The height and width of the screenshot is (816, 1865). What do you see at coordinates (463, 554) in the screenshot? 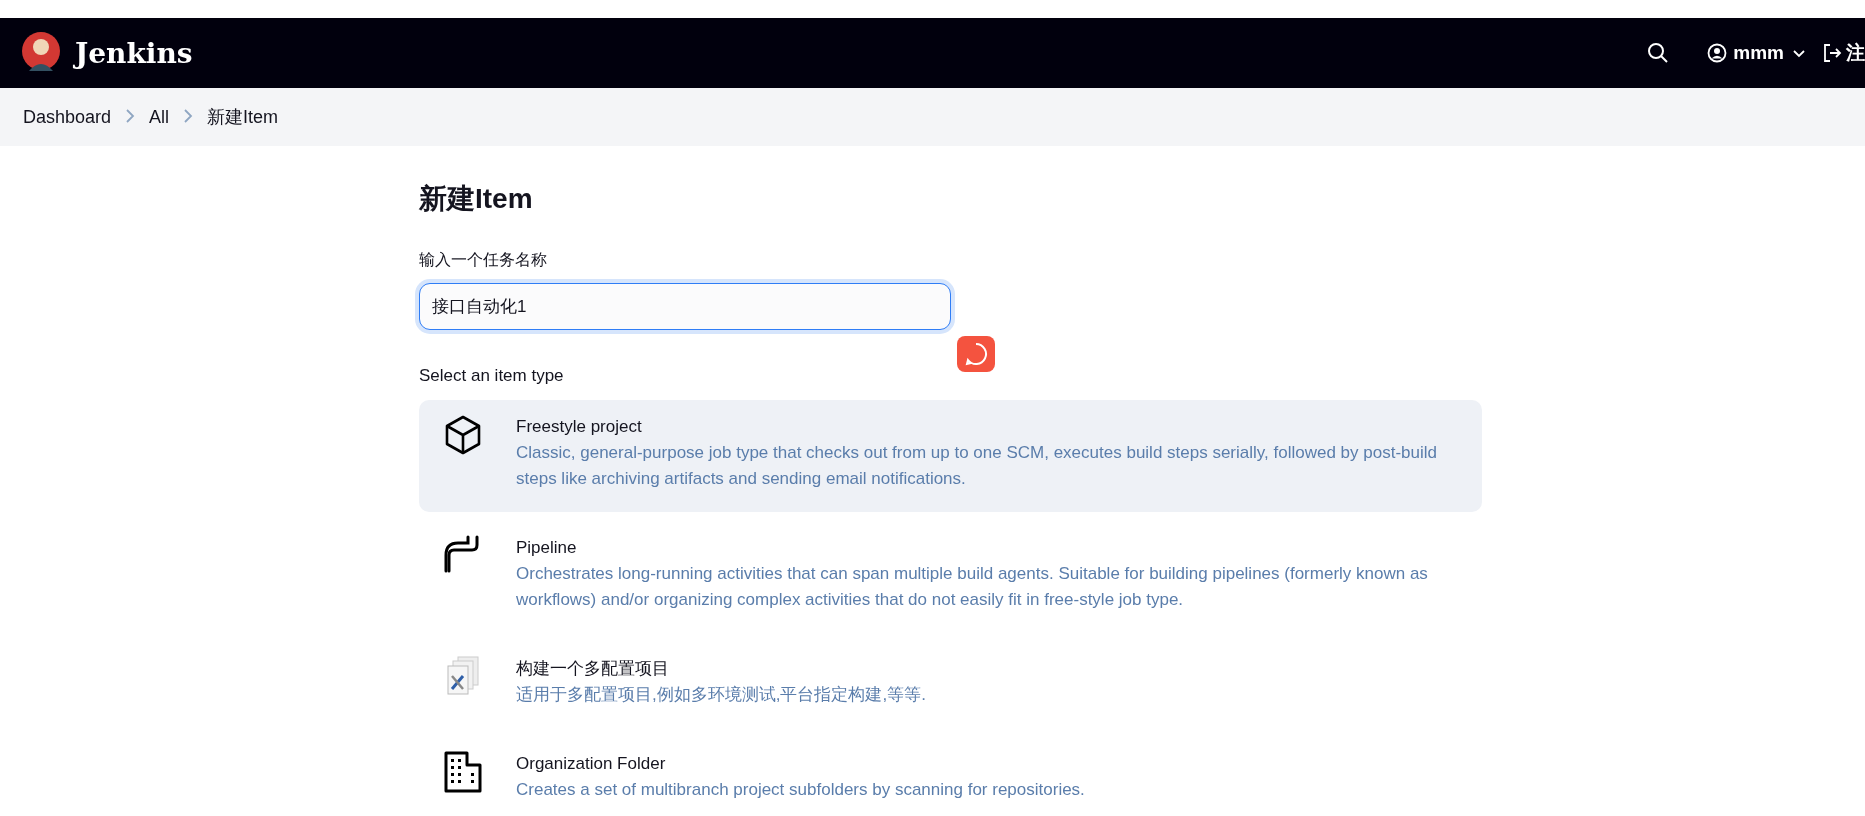
I see `pipeline-icon` at bounding box center [463, 554].